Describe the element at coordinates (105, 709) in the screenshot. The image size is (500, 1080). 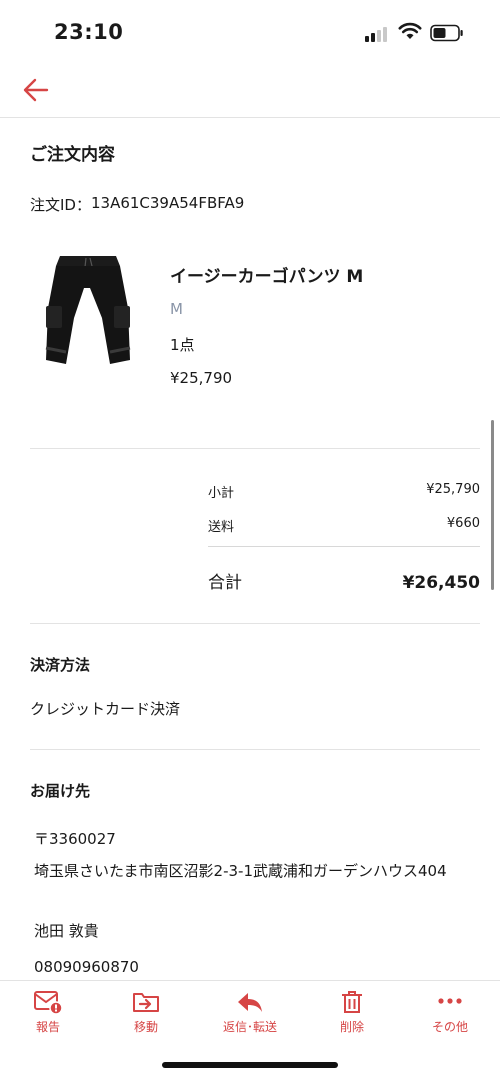
I see `payment-method: クレジットカード決済` at that location.